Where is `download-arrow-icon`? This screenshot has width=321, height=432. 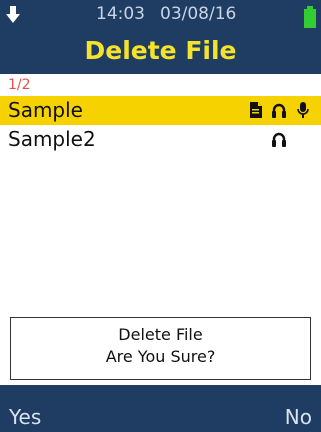 download-arrow-icon is located at coordinates (13, 14).